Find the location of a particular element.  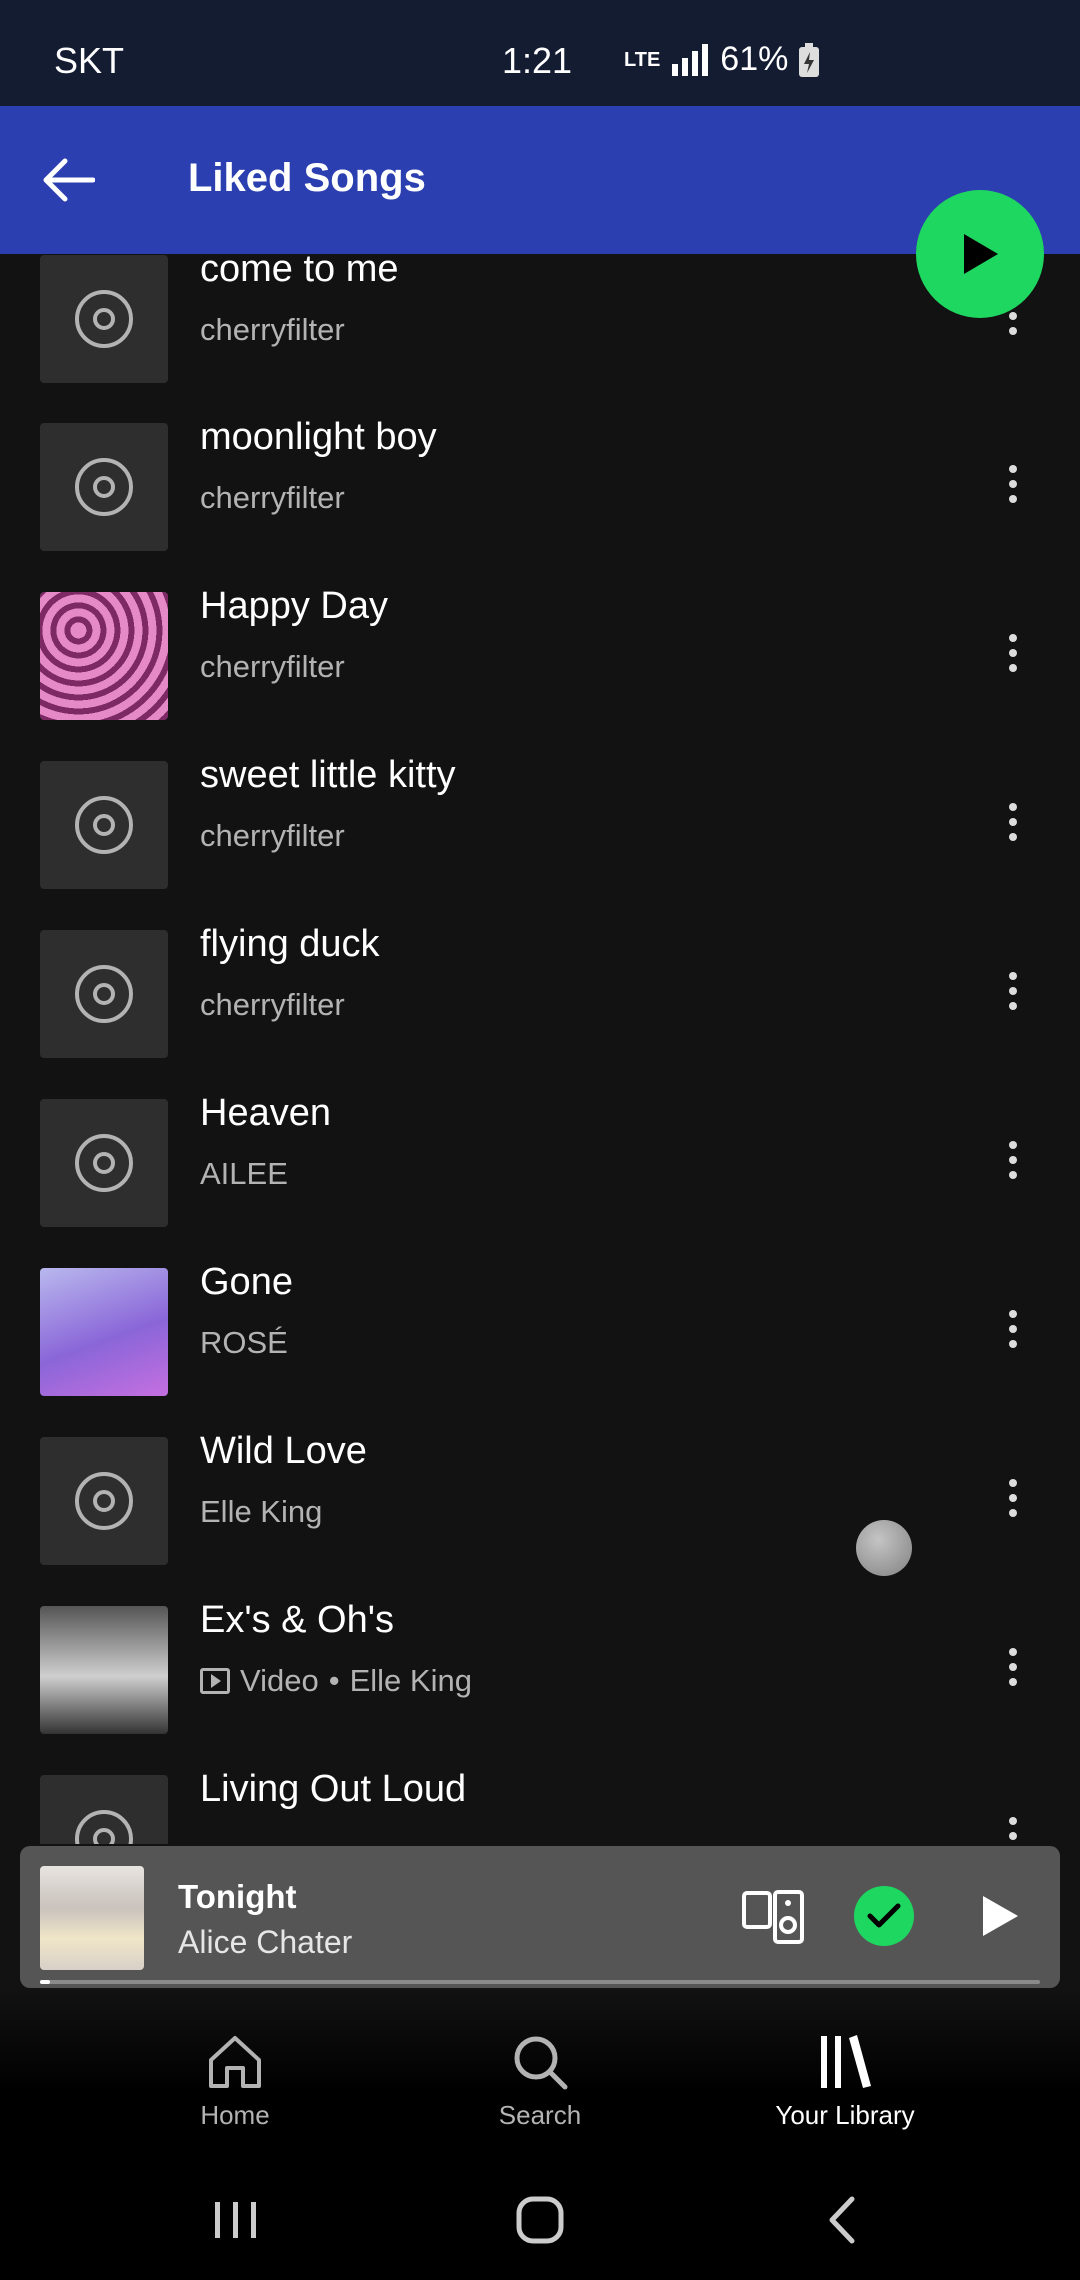

song-row: Wild Love Elle King is located at coordinates (540, 1495).